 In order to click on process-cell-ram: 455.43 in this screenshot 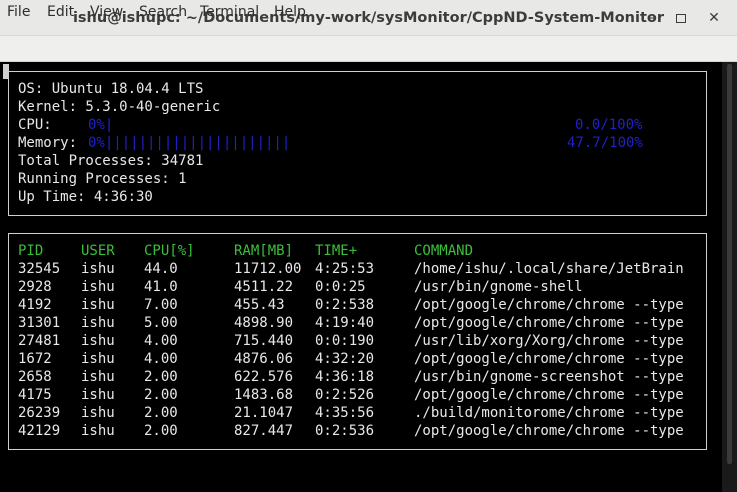, I will do `click(259, 305)`.